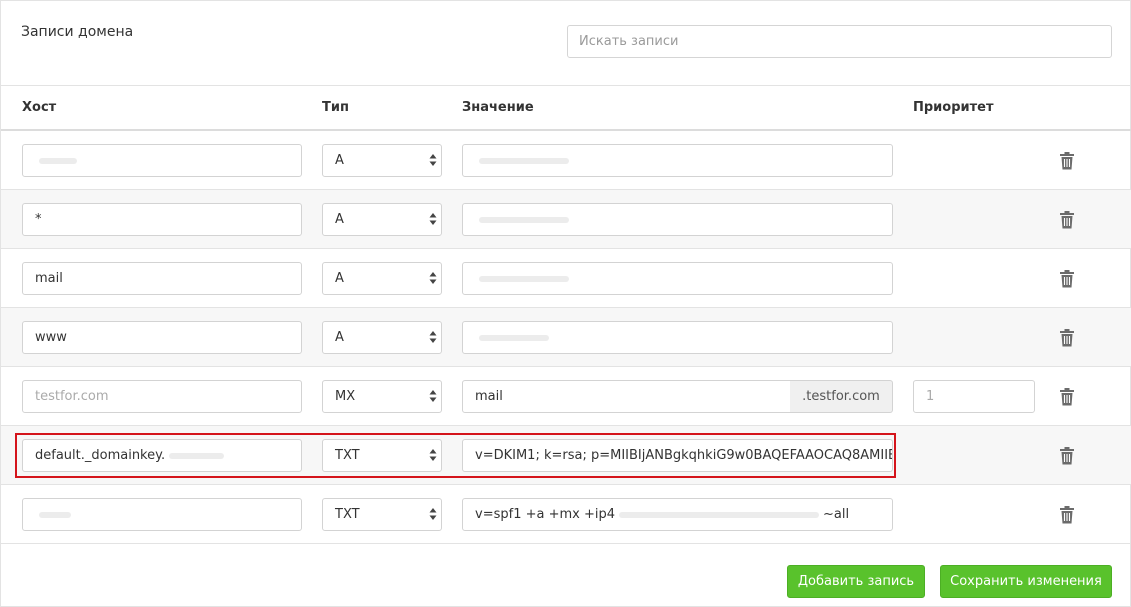  I want to click on table-row: mail A, so click(566, 278).